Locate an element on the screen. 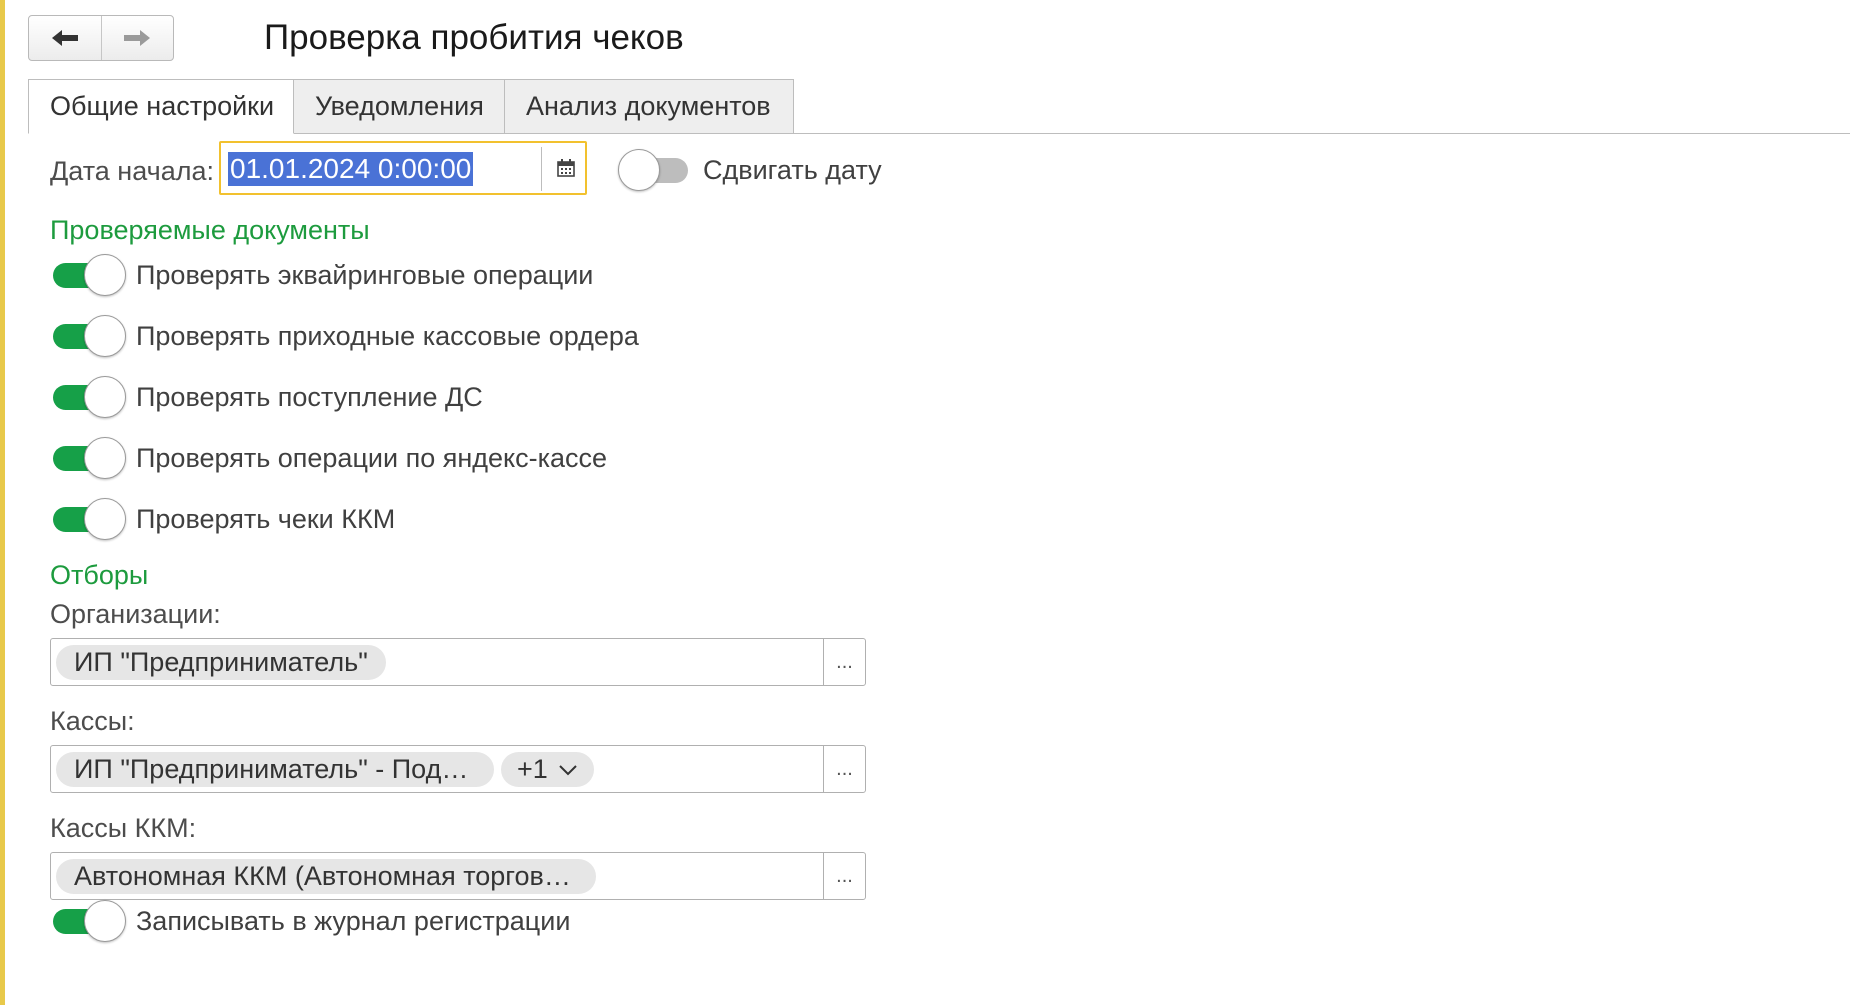 This screenshot has height=1005, width=1850. start-date-value: 01.01.2024 0:00:00 is located at coordinates (351, 169).